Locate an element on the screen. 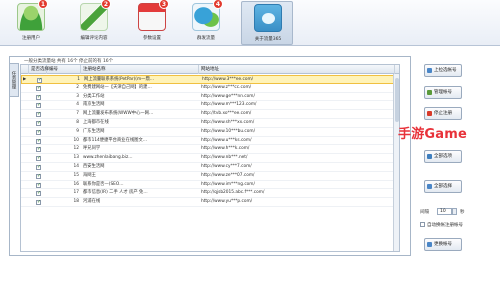 The height and width of the screenshot is (281, 500). row-number: 12 is located at coordinates (76, 149).